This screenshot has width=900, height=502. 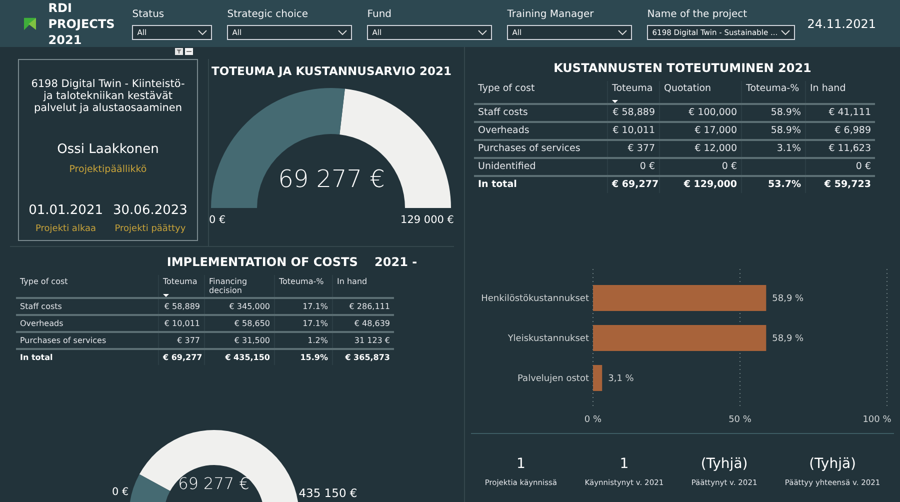 What do you see at coordinates (268, 15) in the screenshot?
I see `filter-label: Strategic choice` at bounding box center [268, 15].